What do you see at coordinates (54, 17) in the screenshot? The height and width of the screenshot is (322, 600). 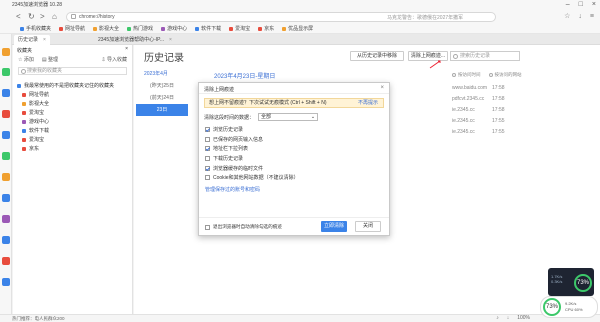 I see `home-icon: ⌂` at bounding box center [54, 17].